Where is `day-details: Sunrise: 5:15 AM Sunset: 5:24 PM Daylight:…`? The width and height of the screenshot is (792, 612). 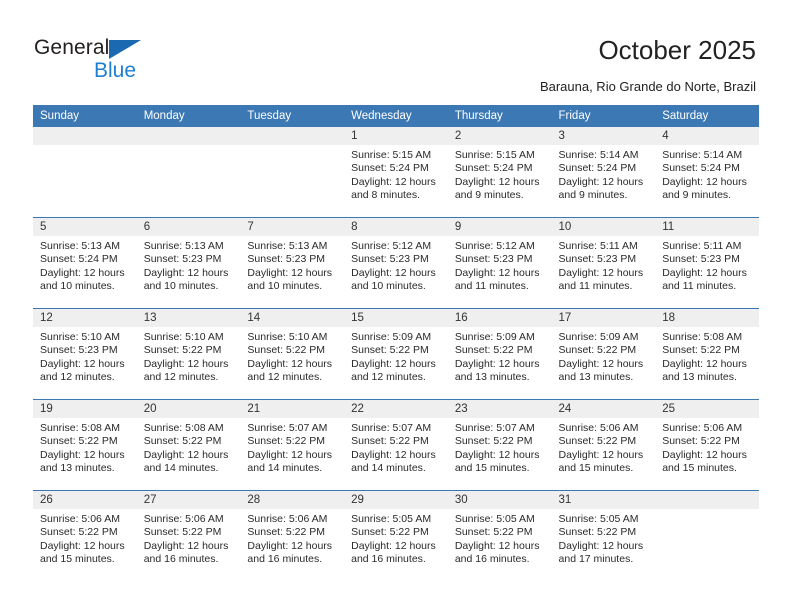 day-details: Sunrise: 5:15 AM Sunset: 5:24 PM Daylight:… is located at coordinates (396, 174).